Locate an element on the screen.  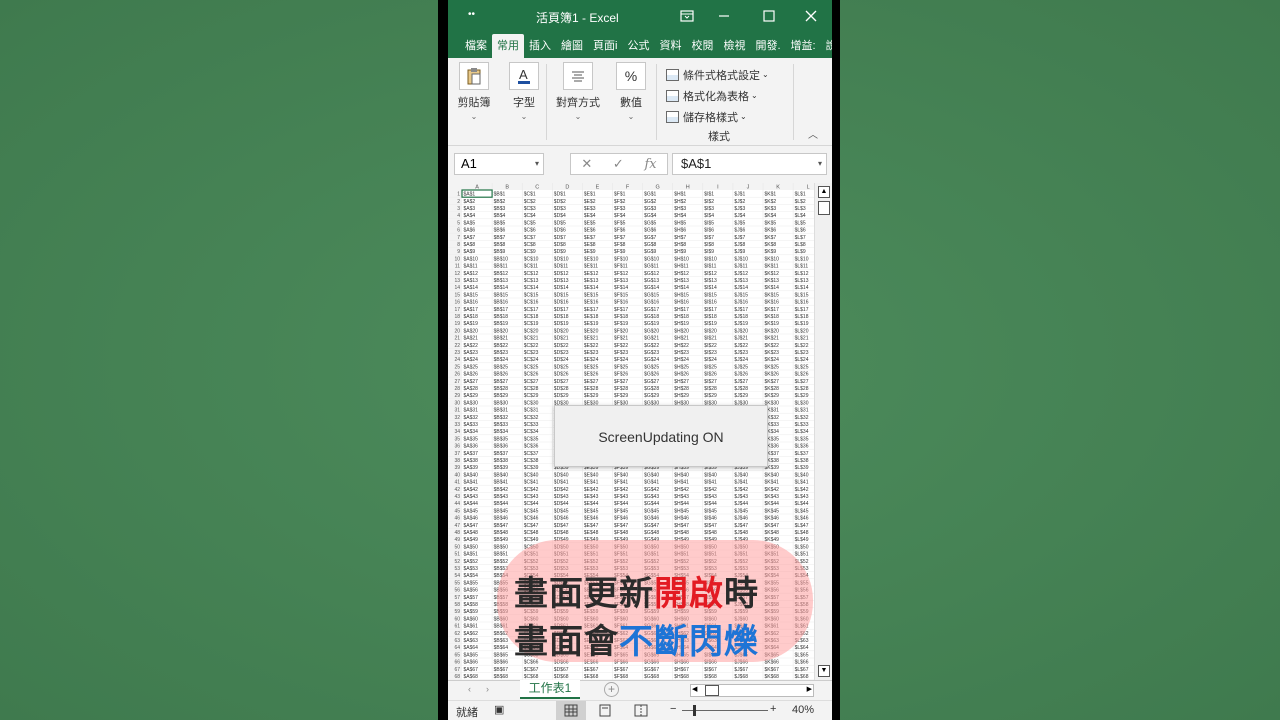
page-break-view-icon is located at coordinates (641, 712).